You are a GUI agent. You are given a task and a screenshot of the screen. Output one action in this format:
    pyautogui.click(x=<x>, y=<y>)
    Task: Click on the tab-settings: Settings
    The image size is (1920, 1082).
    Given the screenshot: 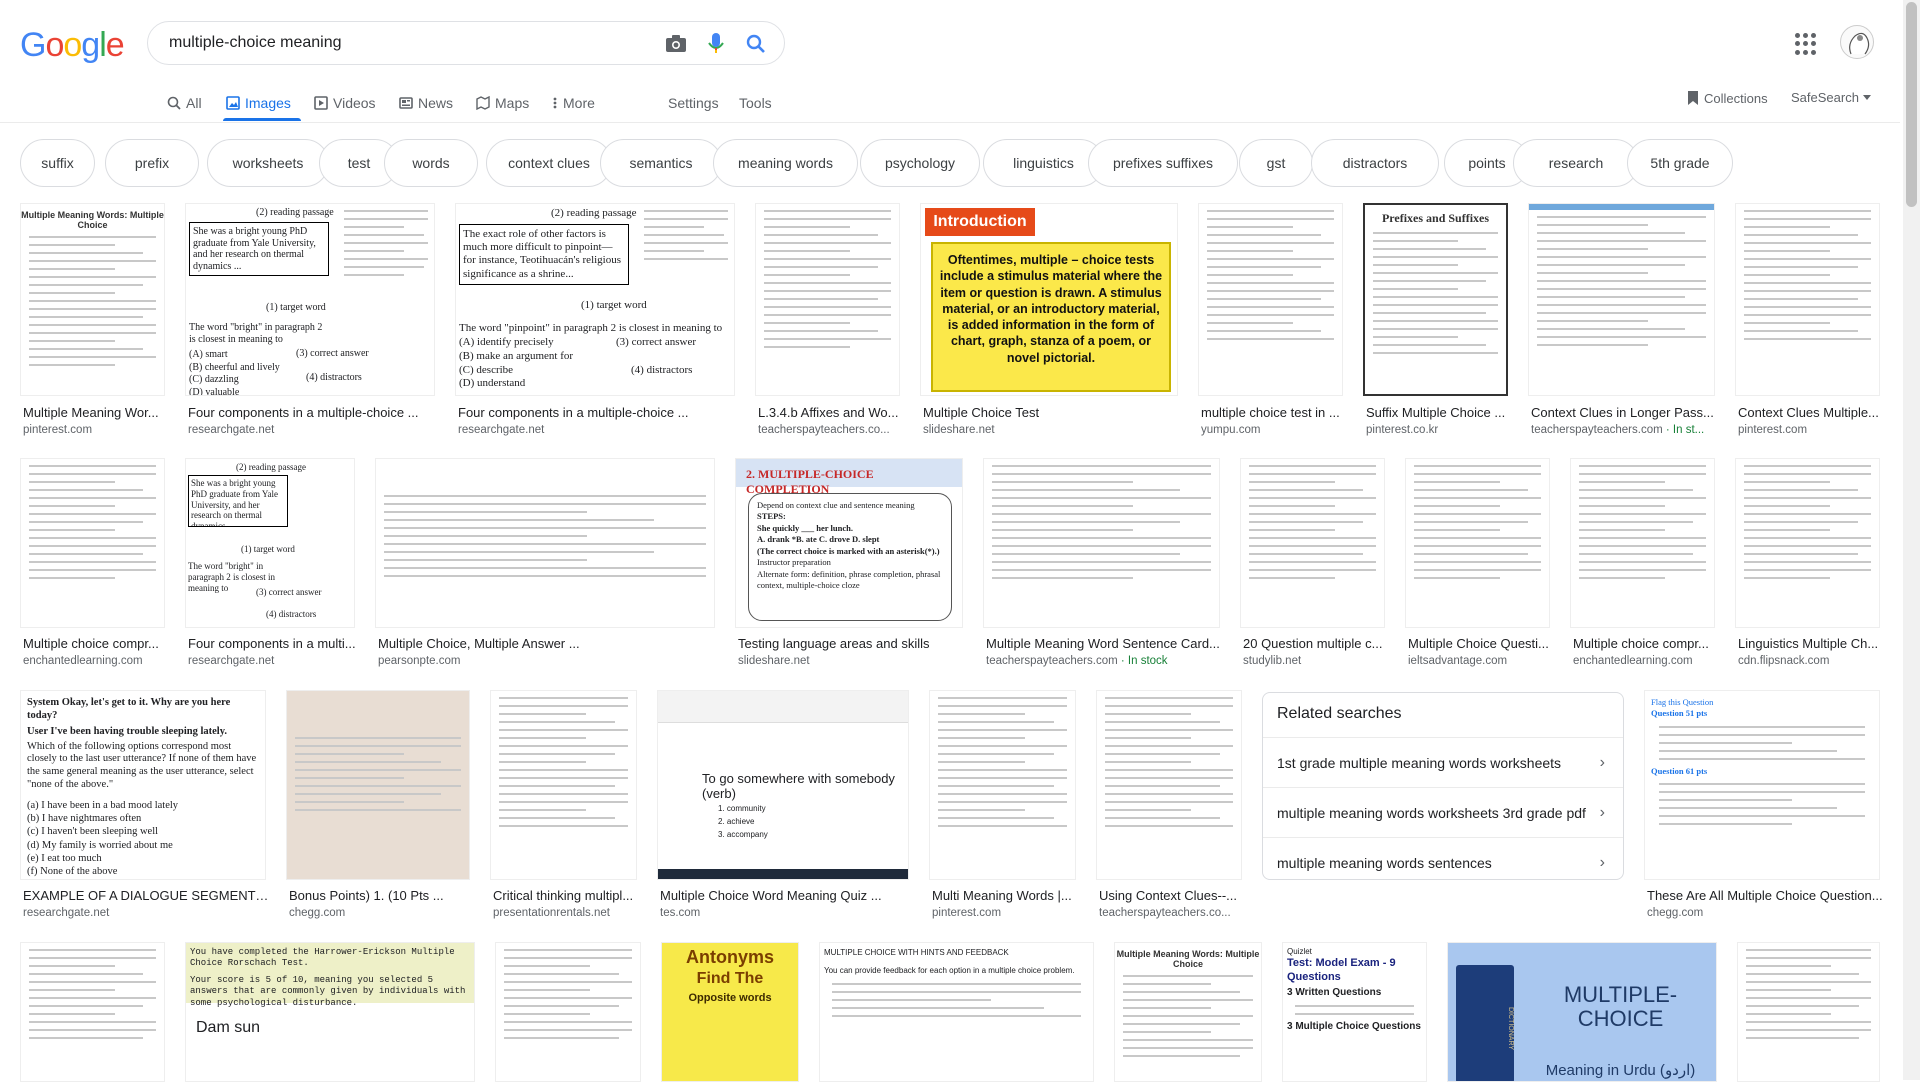 What is the action you would take?
    pyautogui.click(x=693, y=103)
    